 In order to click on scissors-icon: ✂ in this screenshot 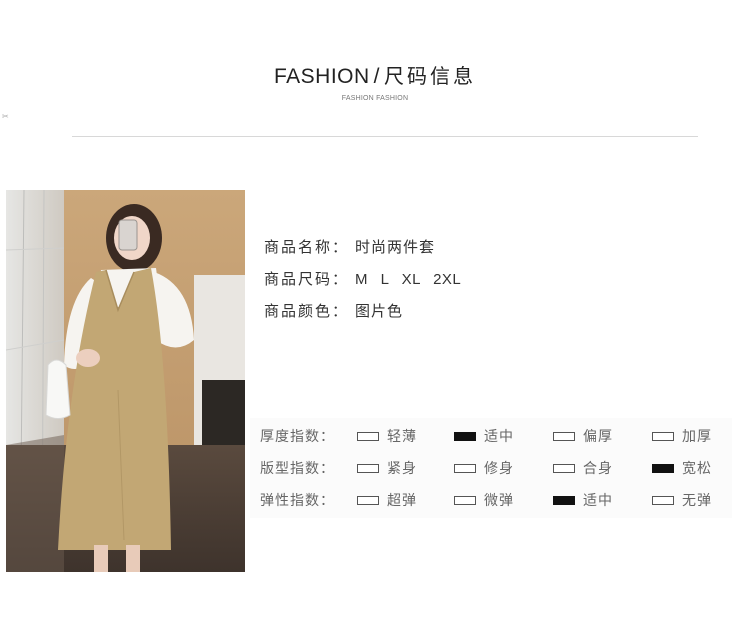, I will do `click(5, 116)`.